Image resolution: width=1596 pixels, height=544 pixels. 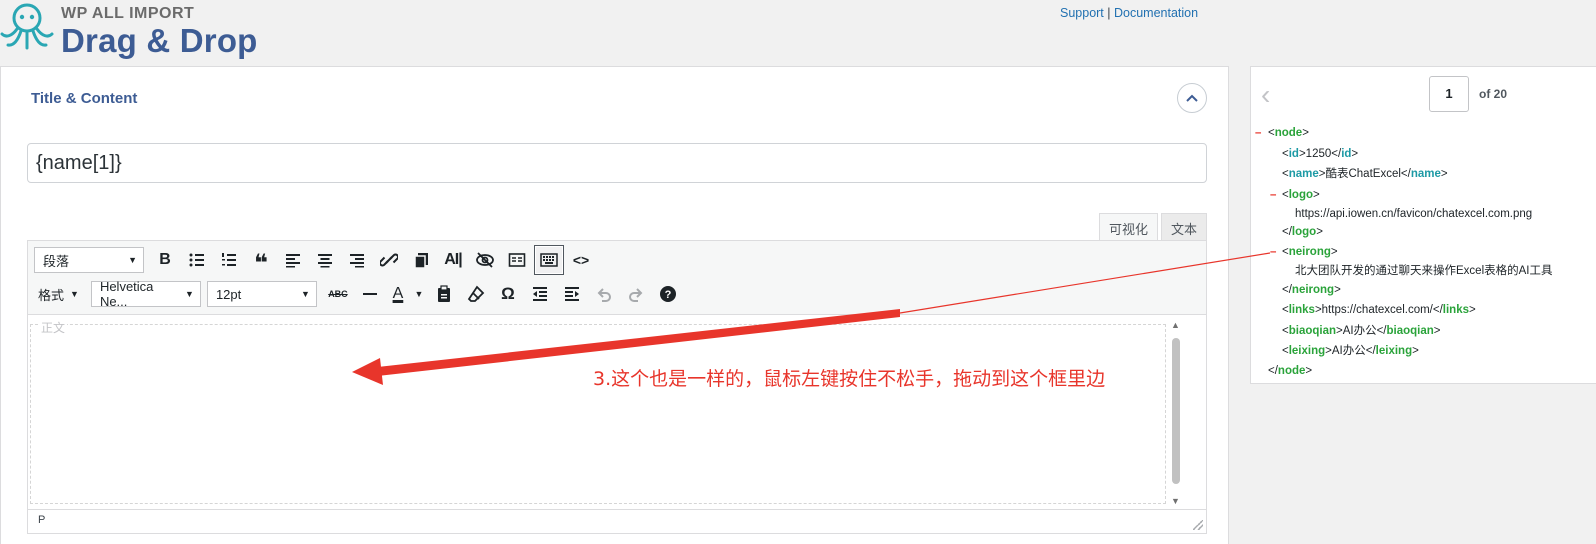 I want to click on chevron-left-icon: ‹, so click(x=1266, y=94).